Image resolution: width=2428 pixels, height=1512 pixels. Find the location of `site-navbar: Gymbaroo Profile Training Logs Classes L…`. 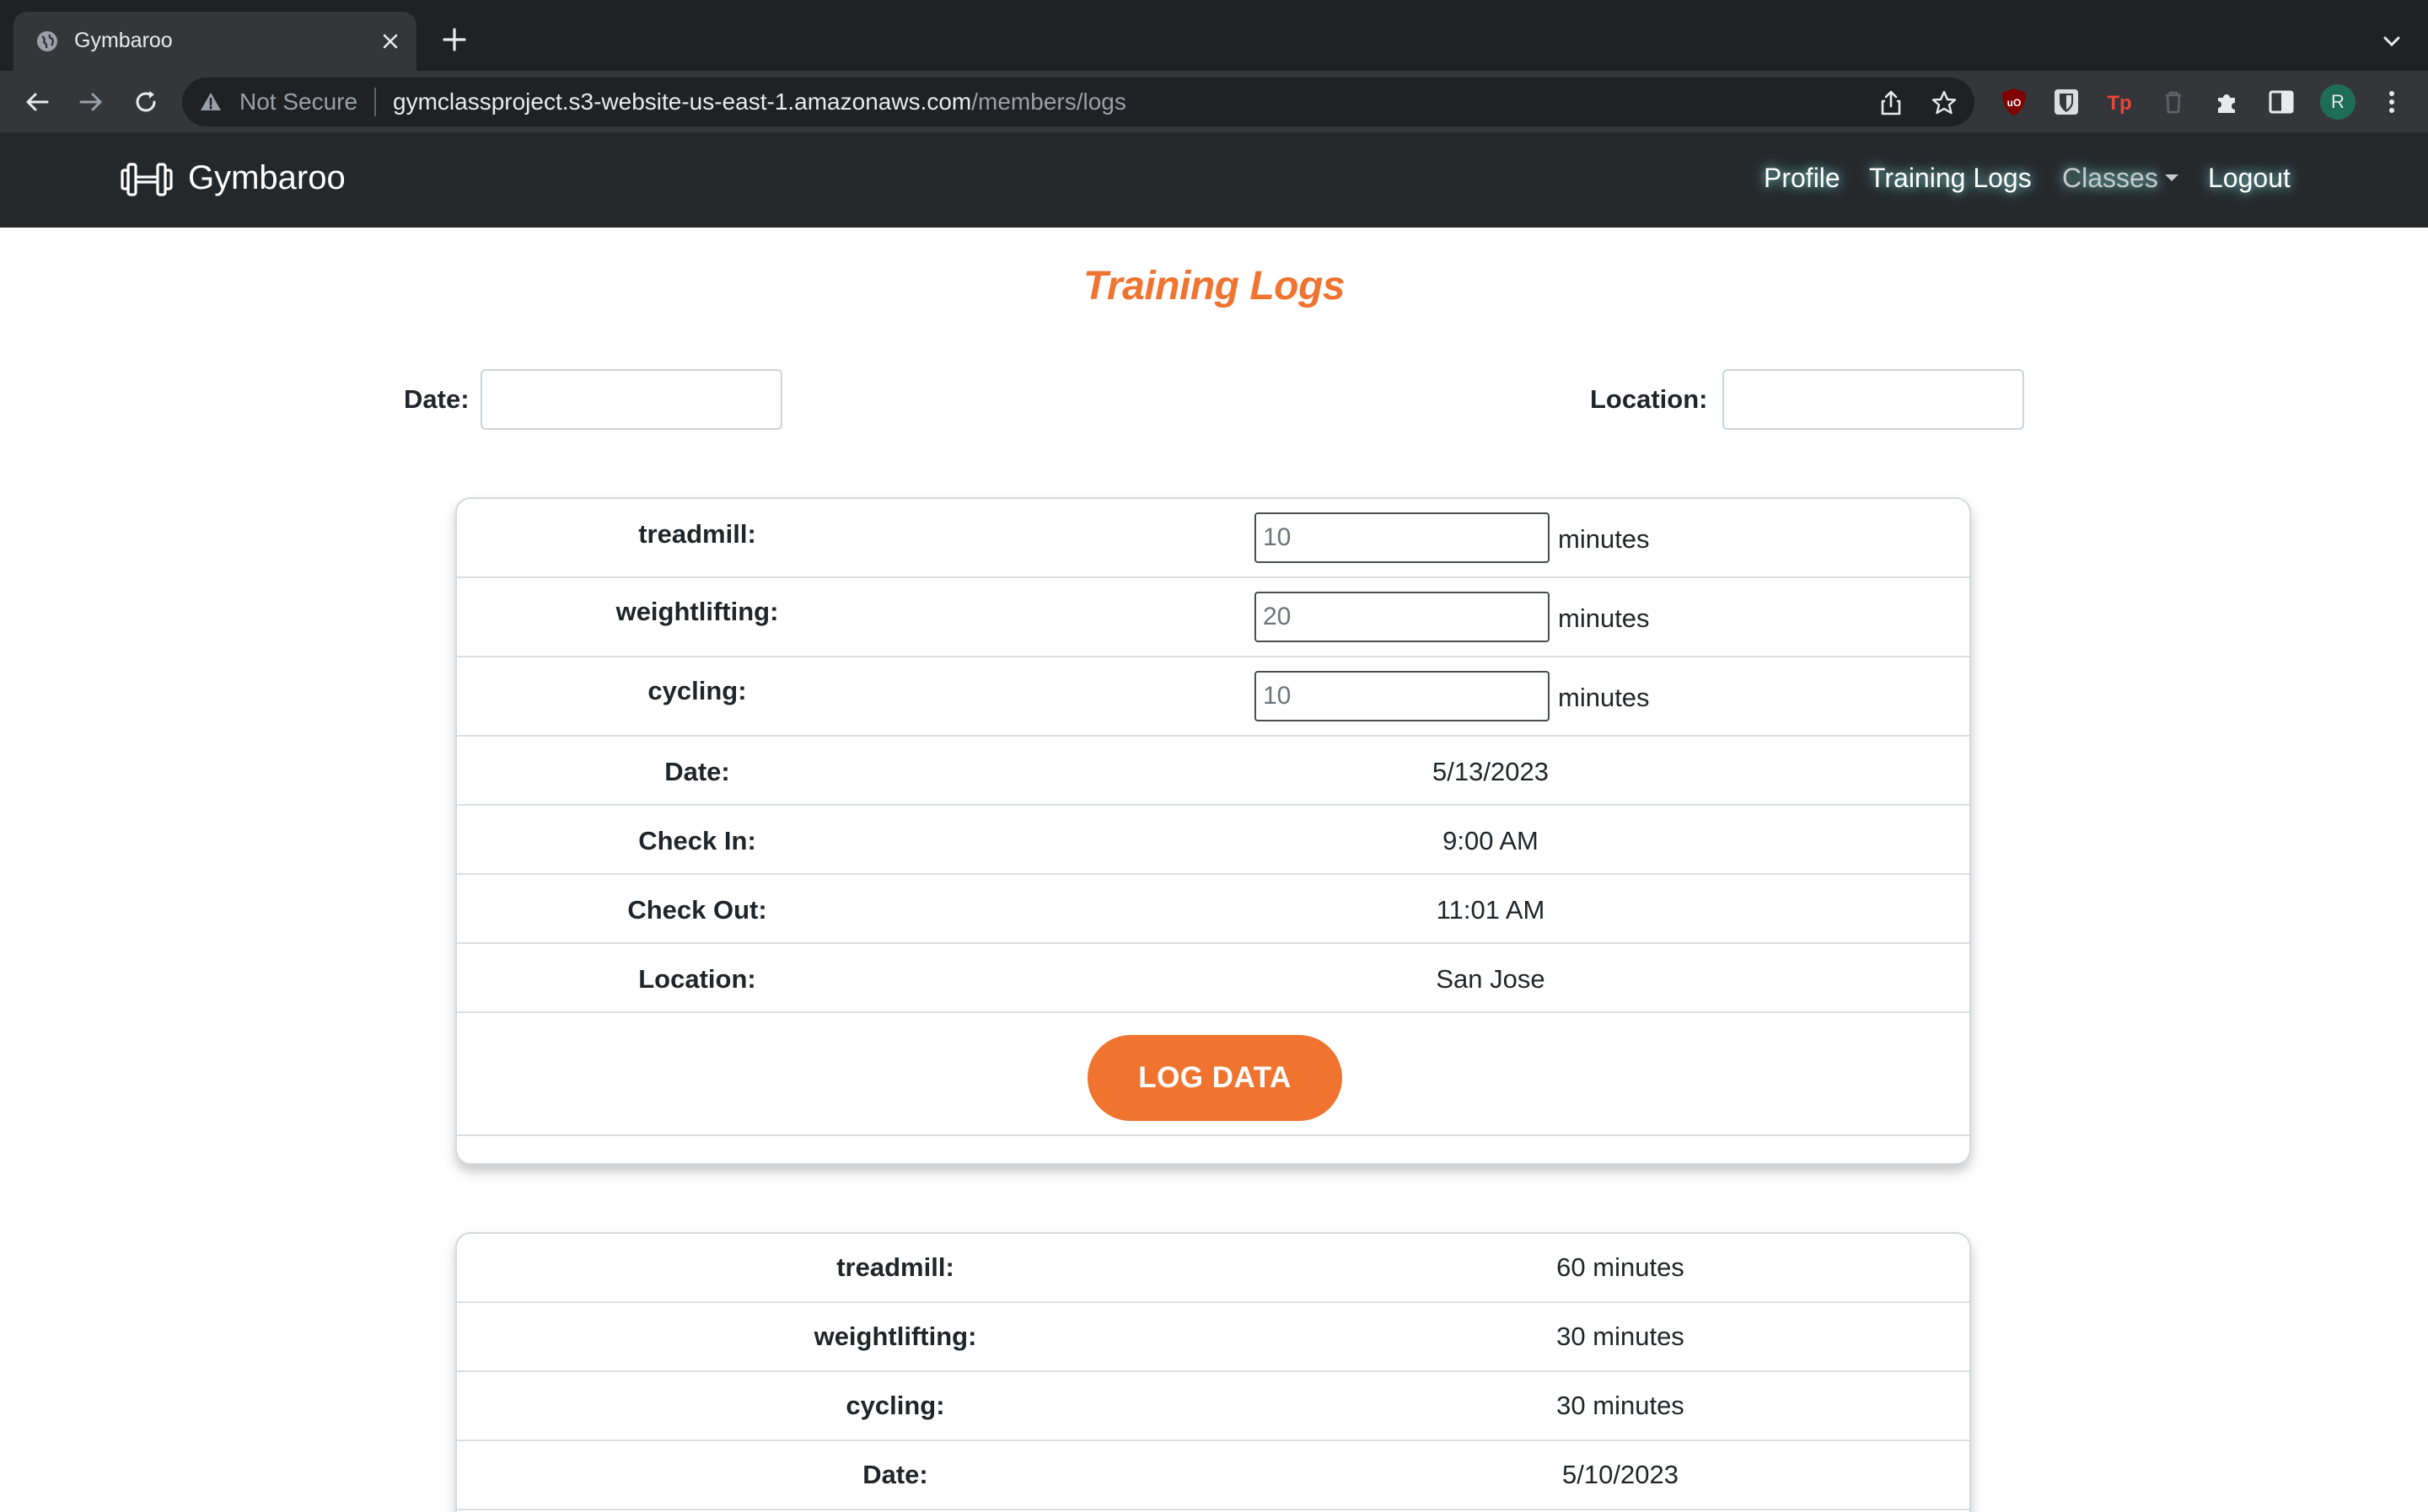

site-navbar: Gymbaroo Profile Training Logs Classes L… is located at coordinates (1214, 180).